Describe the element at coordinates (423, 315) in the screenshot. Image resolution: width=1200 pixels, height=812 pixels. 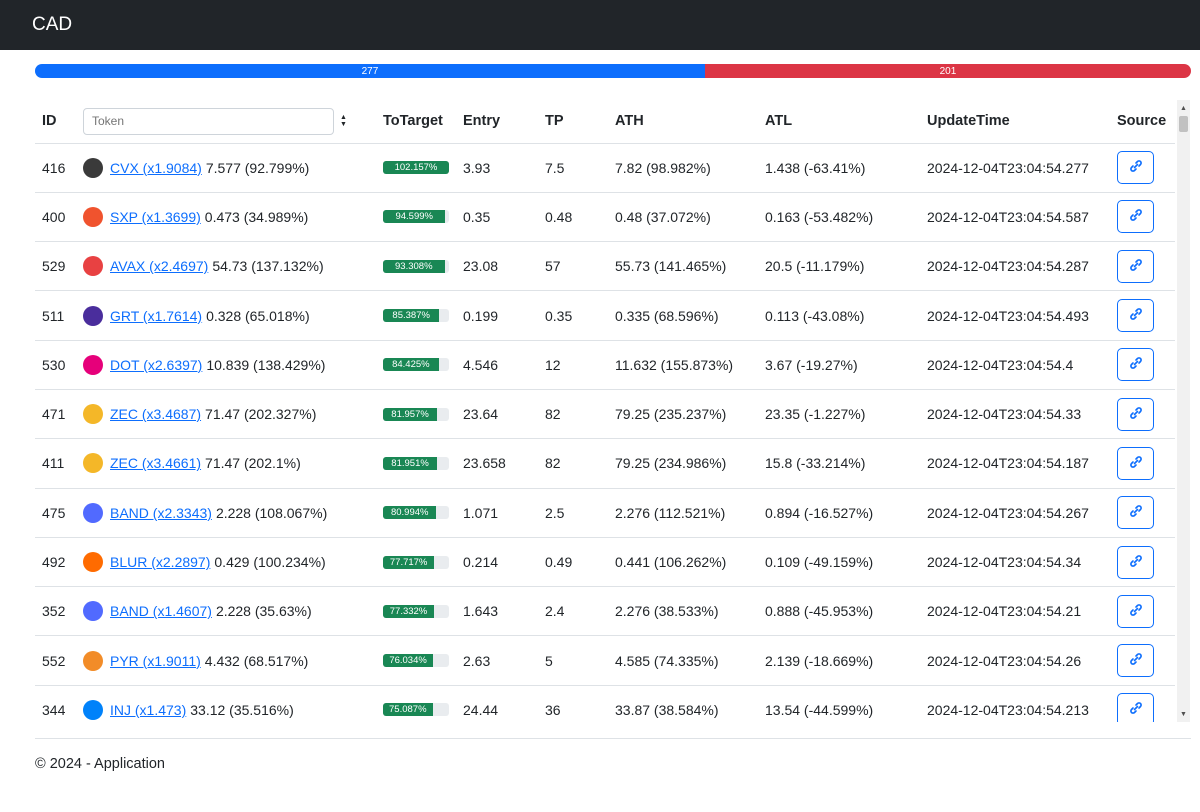
I see `row-to-target: 85.387%` at that location.